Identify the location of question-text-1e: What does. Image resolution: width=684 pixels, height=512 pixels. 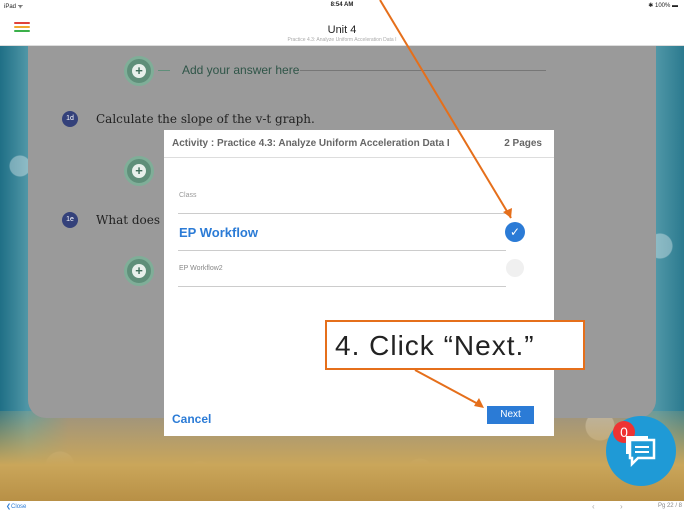
(128, 220).